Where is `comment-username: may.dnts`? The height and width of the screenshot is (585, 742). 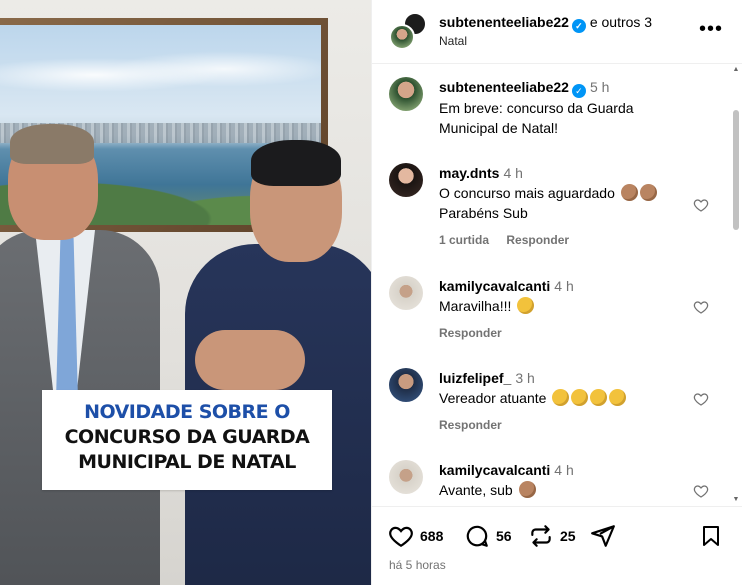
comment-username: may.dnts is located at coordinates (469, 173).